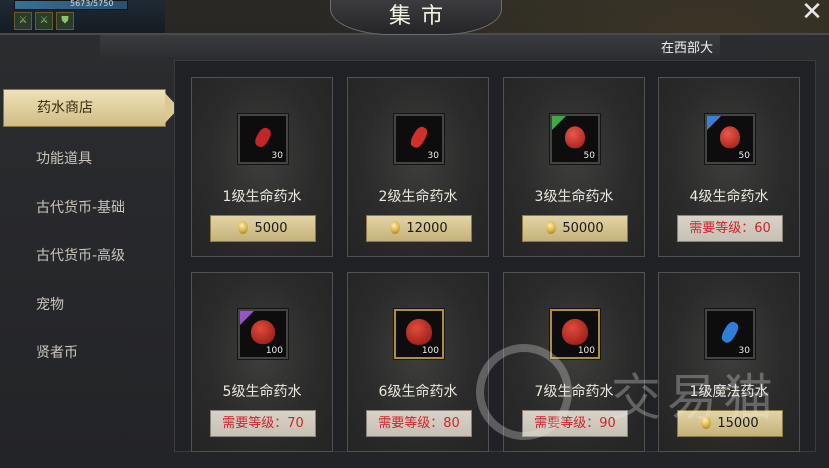 The height and width of the screenshot is (468, 829). What do you see at coordinates (729, 362) in the screenshot?
I see `shop-item-card: 30 1级魔法药水 15000` at bounding box center [729, 362].